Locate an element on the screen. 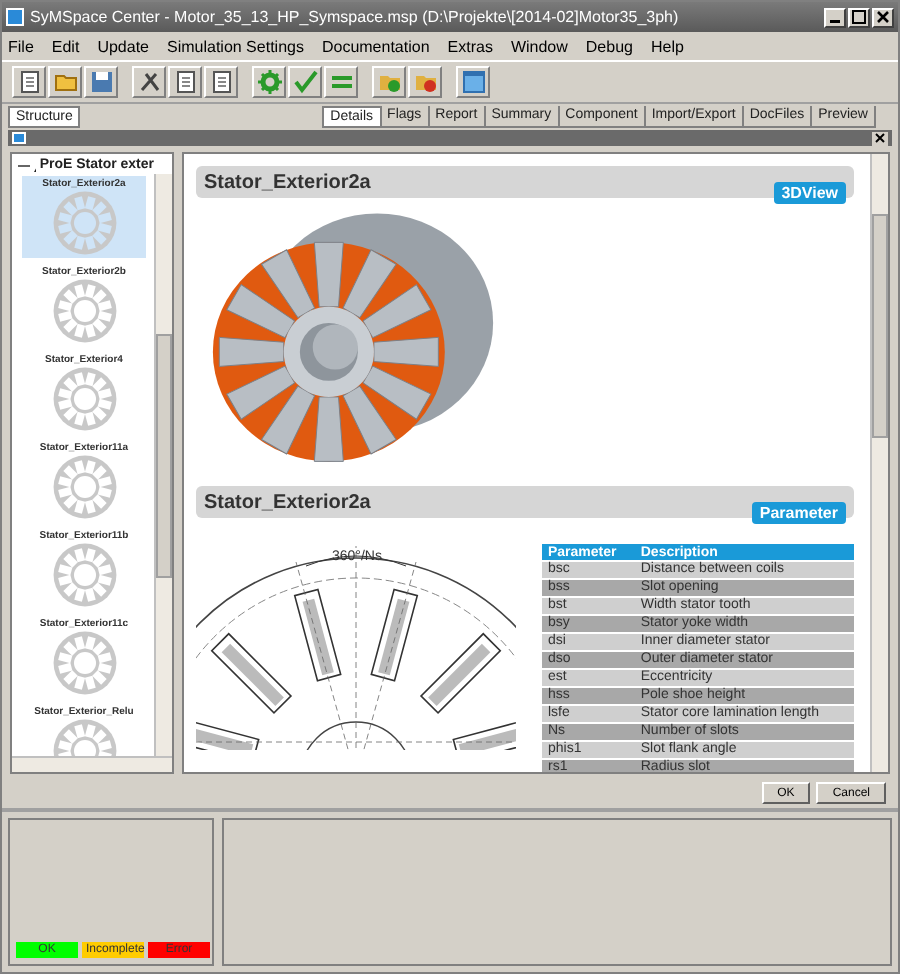  checkmark-icon is located at coordinates (305, 82).